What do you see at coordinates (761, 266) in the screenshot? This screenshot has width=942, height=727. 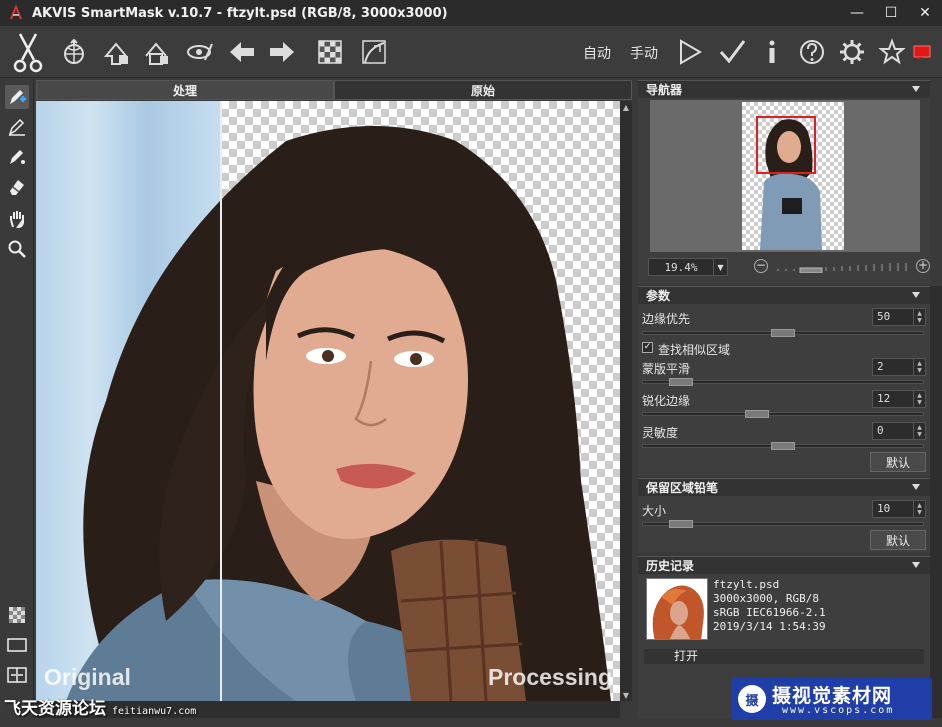 I see `zoom-out-icon: −` at bounding box center [761, 266].